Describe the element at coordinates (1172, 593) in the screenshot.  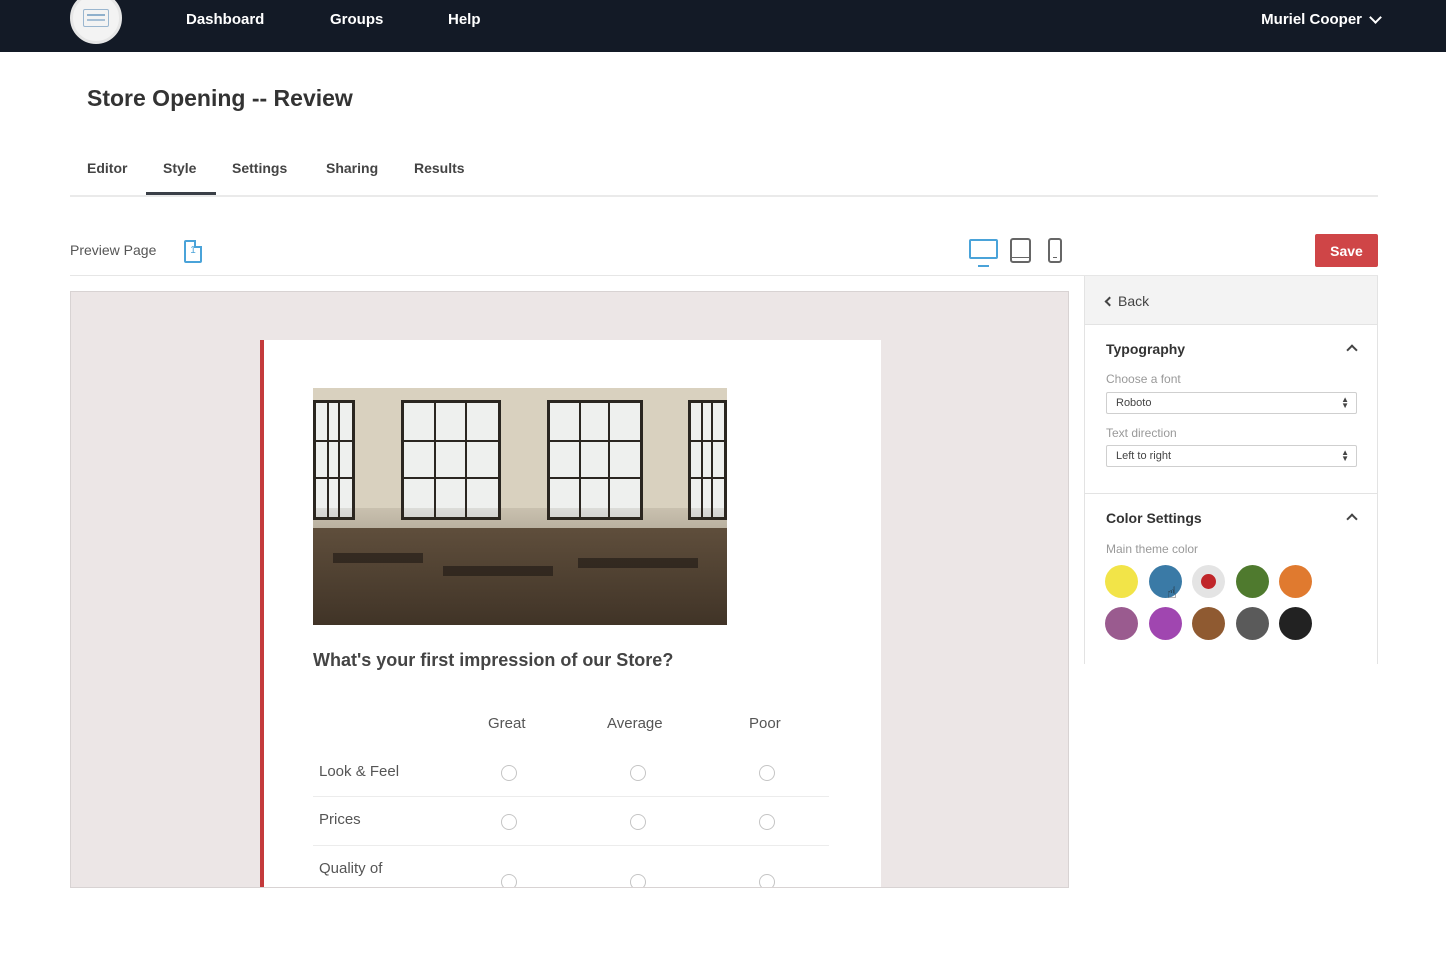
I see `hand-cursor-icon: ☝` at that location.